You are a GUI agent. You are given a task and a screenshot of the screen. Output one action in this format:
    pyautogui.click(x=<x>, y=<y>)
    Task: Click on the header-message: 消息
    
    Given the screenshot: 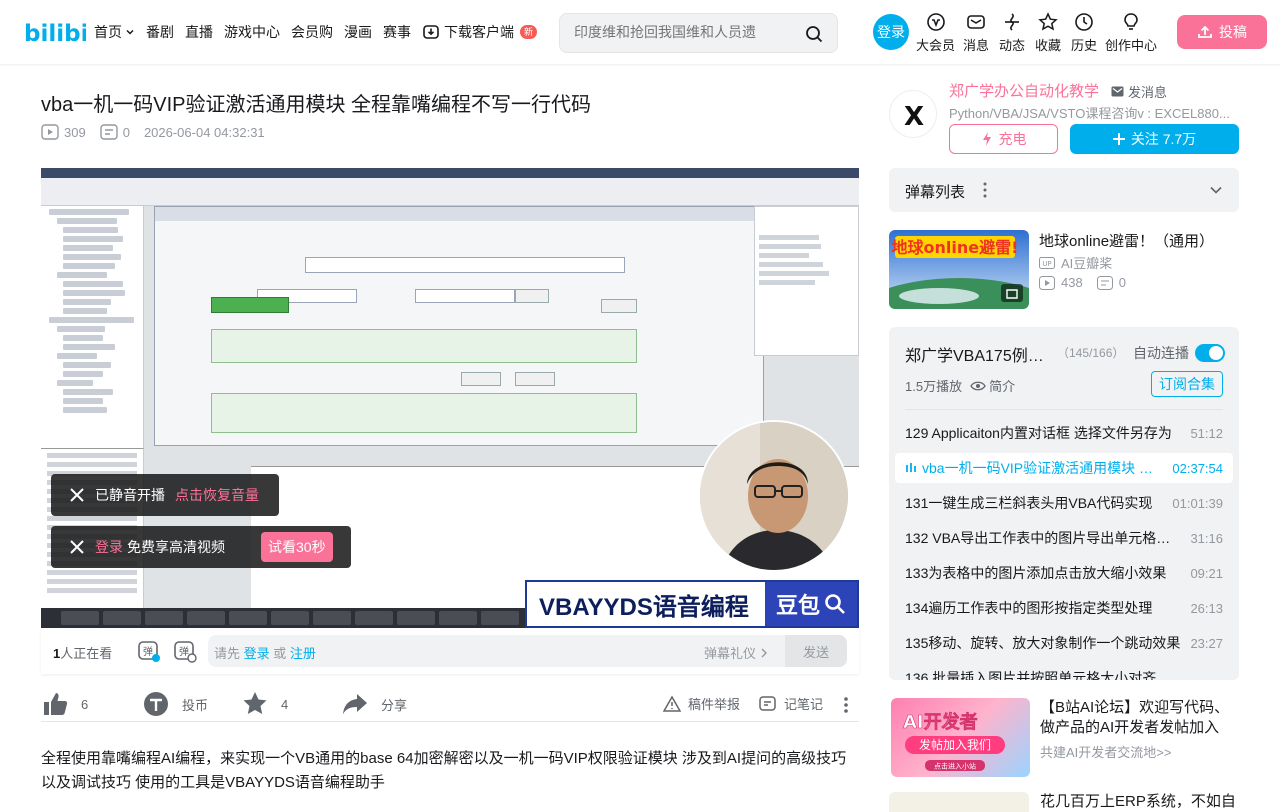 What is the action you would take?
    pyautogui.click(x=976, y=33)
    